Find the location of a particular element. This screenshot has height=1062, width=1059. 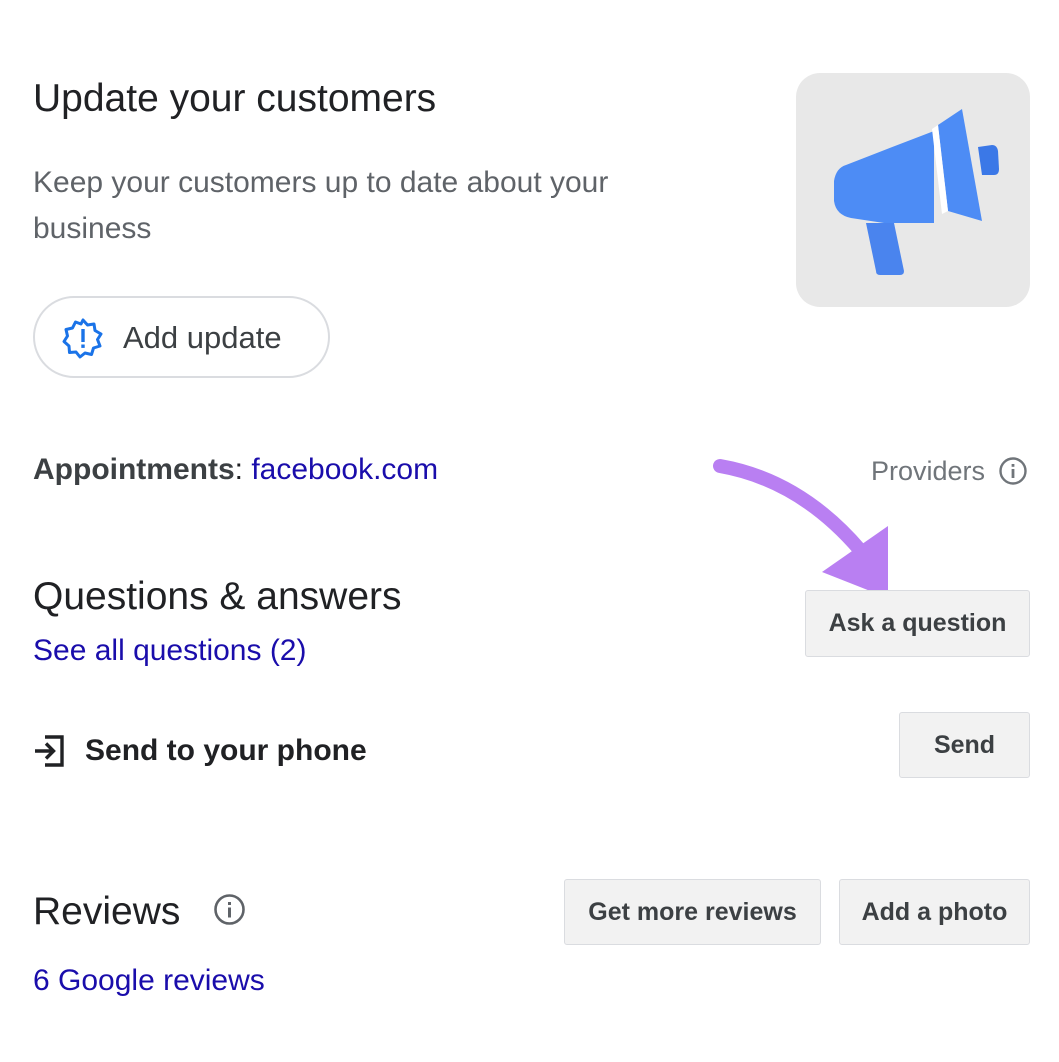

add-update-label: Add update is located at coordinates (202, 337).